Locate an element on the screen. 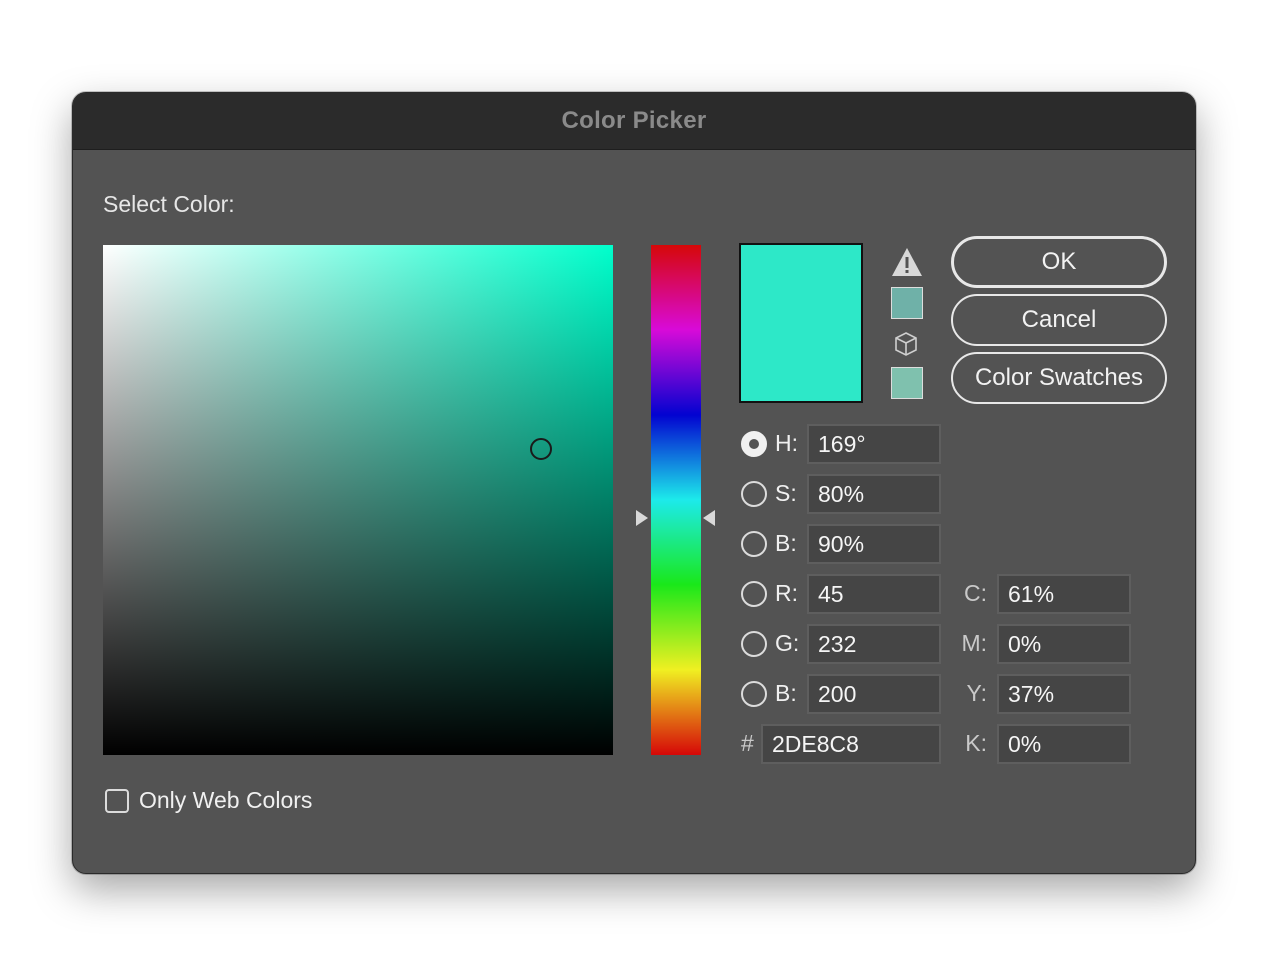  yellow-label: Y: is located at coordinates (976, 693).